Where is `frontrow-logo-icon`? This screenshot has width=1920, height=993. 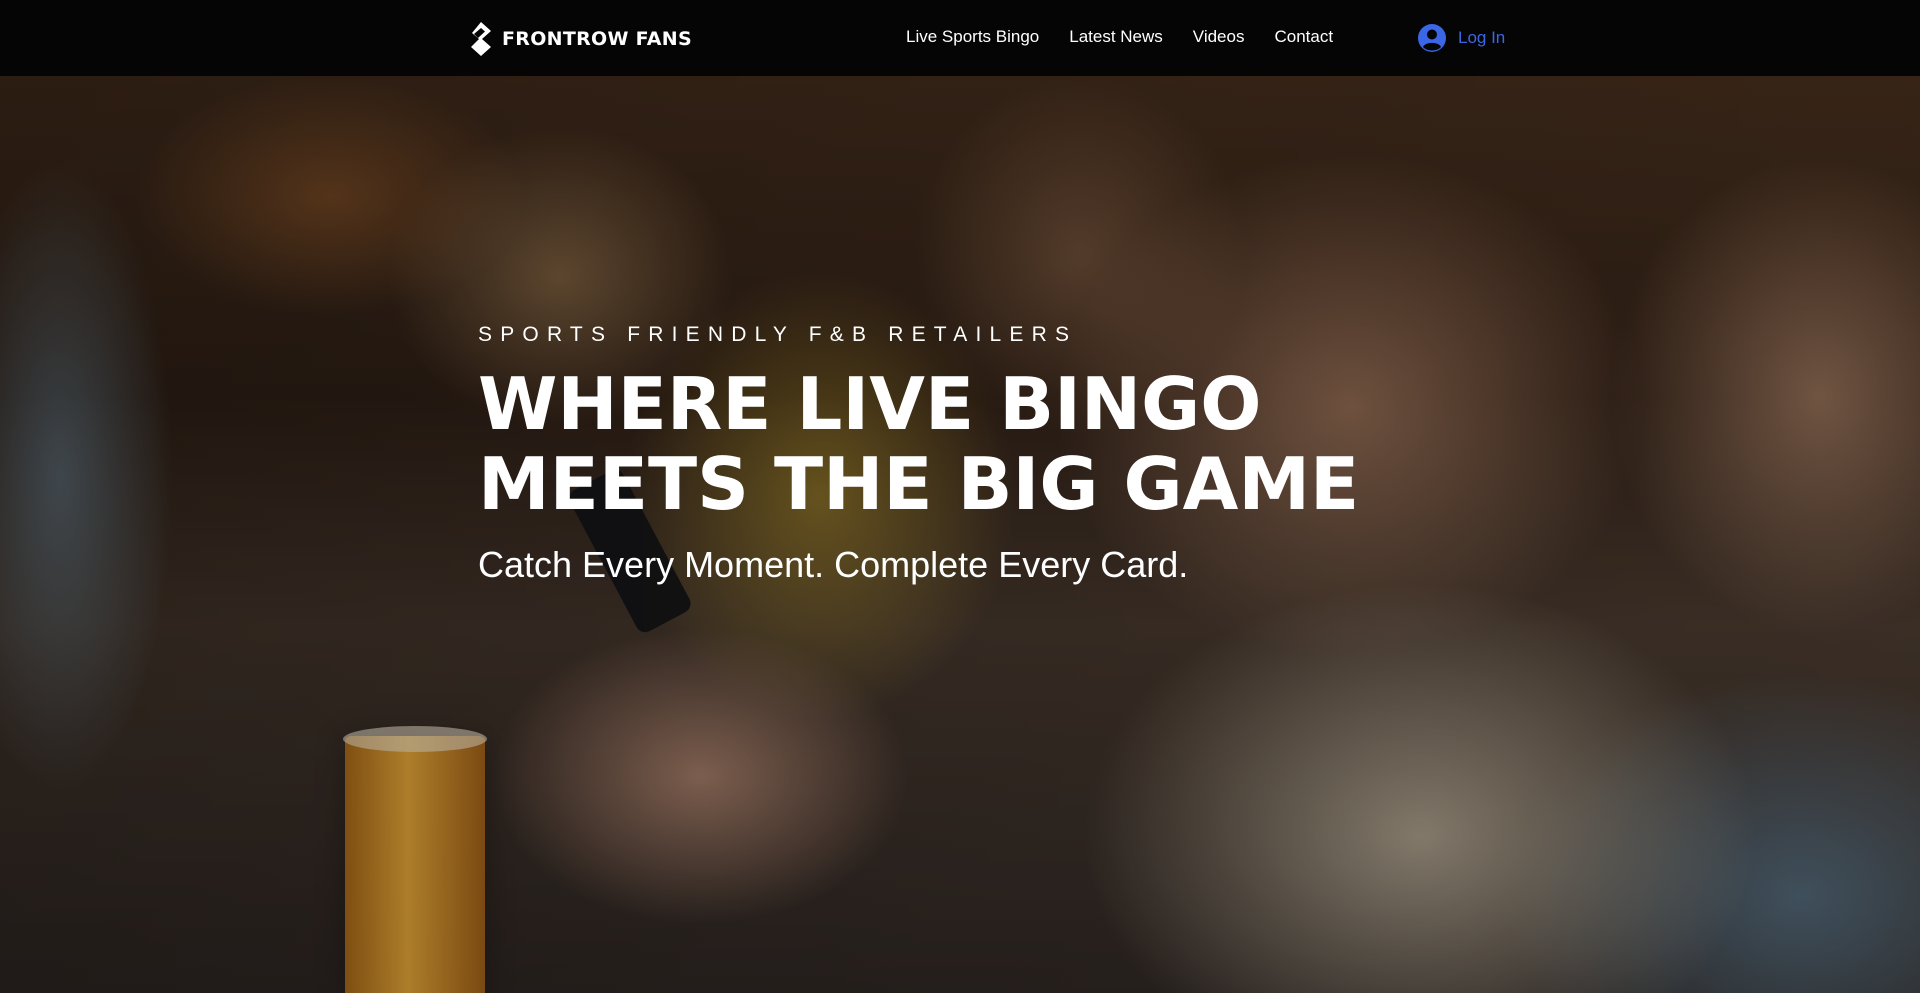 frontrow-logo-icon is located at coordinates (481, 39).